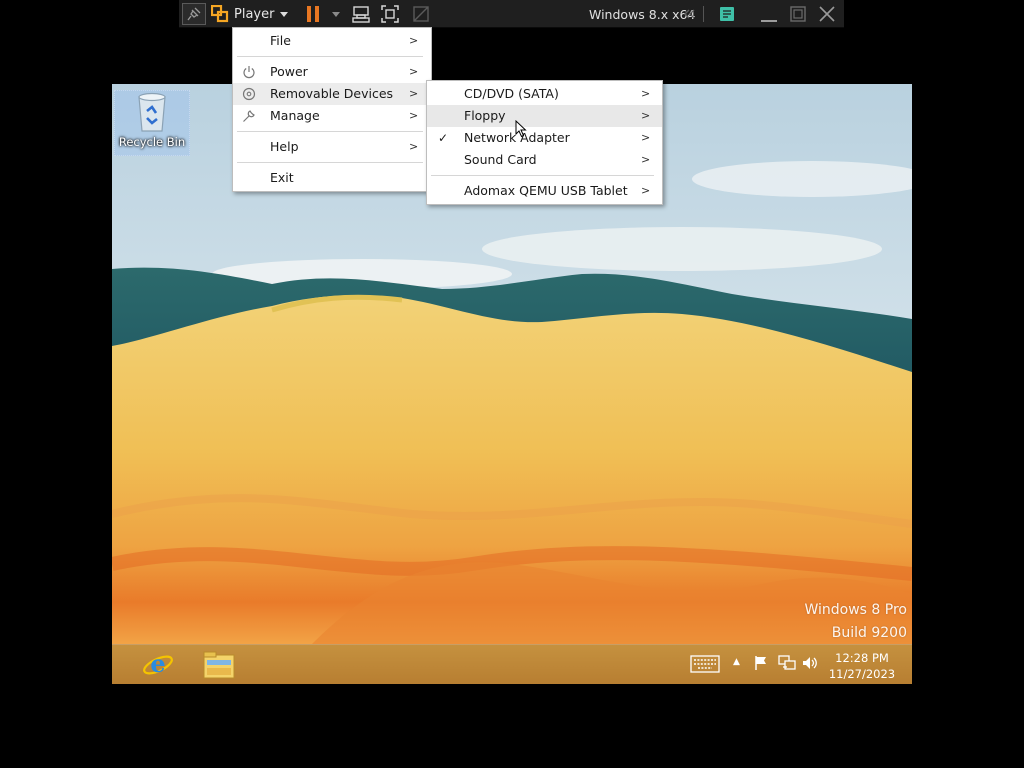 Image resolution: width=1024 pixels, height=768 pixels. Describe the element at coordinates (284, 146) in the screenshot. I see `menu-item-label: Help` at that location.